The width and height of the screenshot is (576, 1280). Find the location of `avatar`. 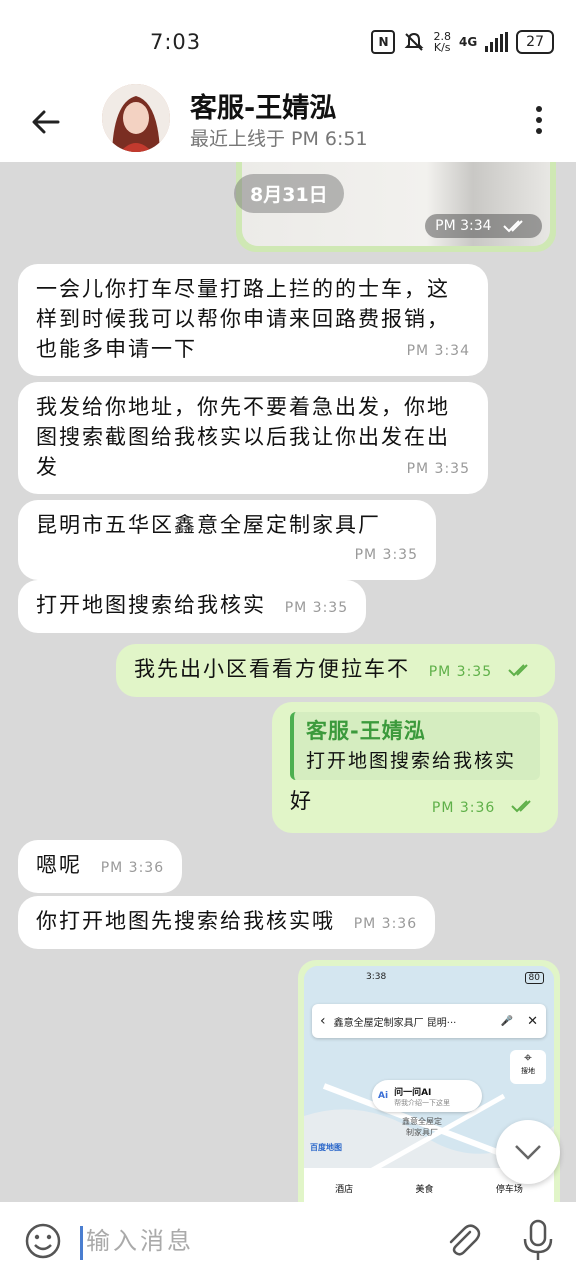

avatar is located at coordinates (136, 118).